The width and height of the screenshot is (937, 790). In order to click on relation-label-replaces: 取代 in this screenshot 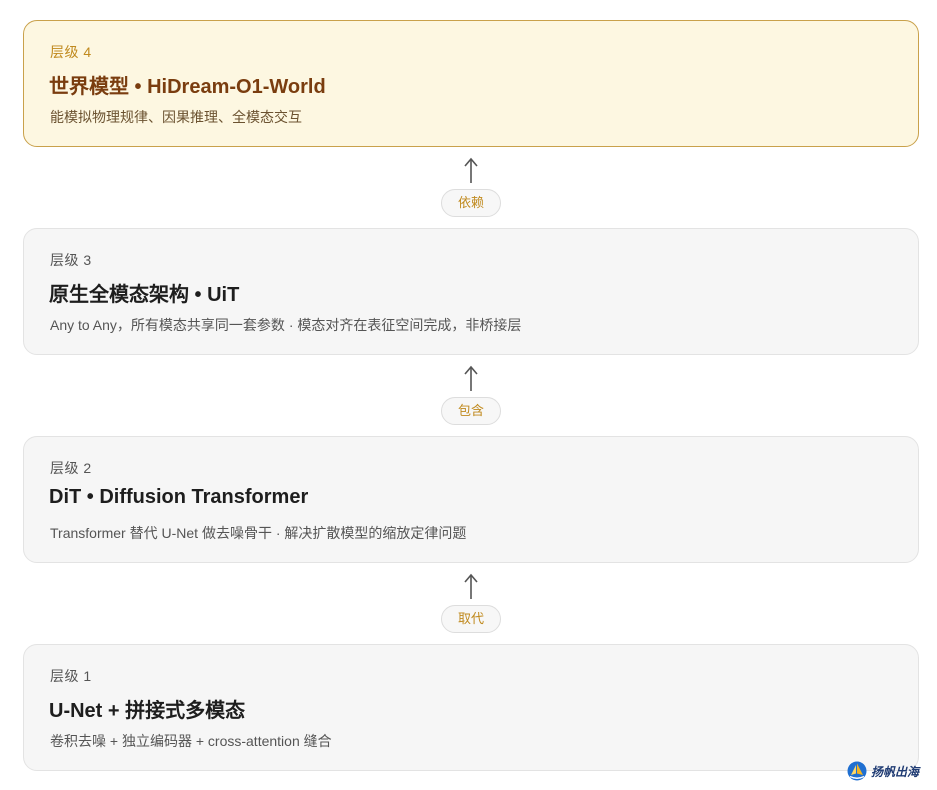, I will do `click(471, 619)`.